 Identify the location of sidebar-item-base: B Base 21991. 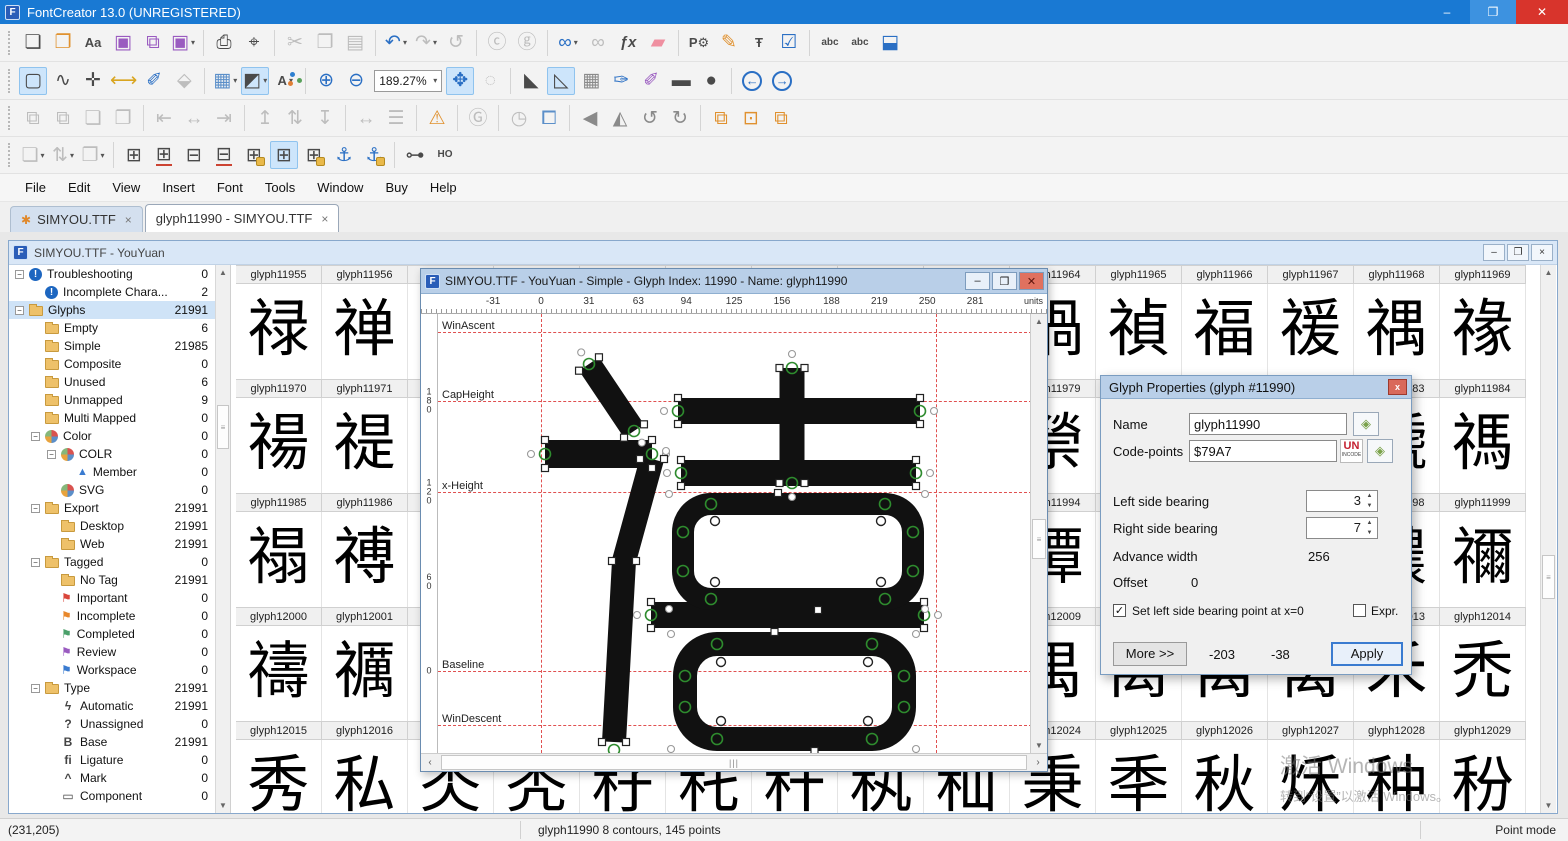
(119, 742).